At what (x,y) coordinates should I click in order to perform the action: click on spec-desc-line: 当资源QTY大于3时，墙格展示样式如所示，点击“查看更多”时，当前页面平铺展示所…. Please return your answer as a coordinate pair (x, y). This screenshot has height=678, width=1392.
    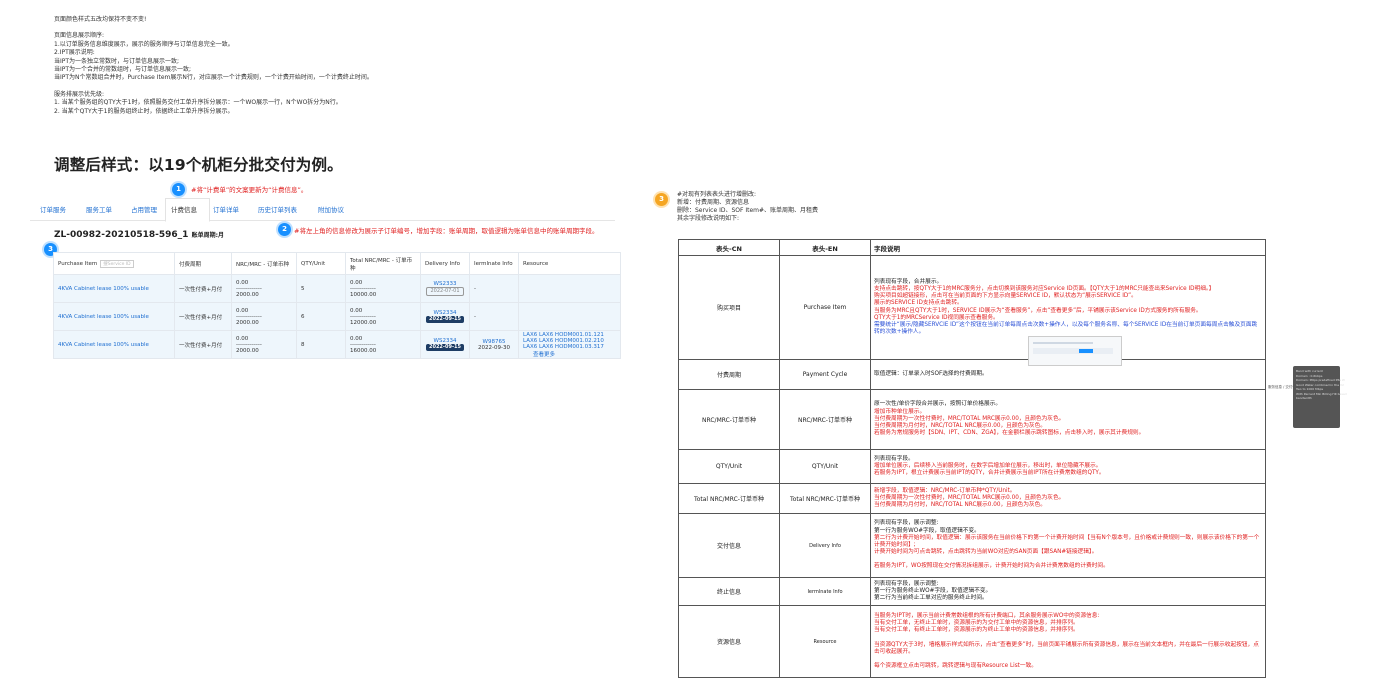
    Looking at the image, I should click on (1066, 648).